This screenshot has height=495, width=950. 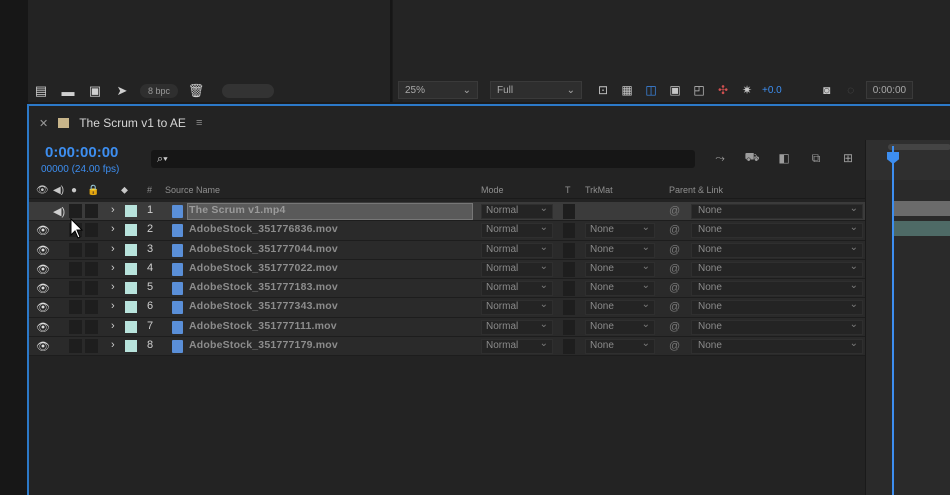 I want to click on transparency-grid-icon: ▦, so click(x=627, y=90).